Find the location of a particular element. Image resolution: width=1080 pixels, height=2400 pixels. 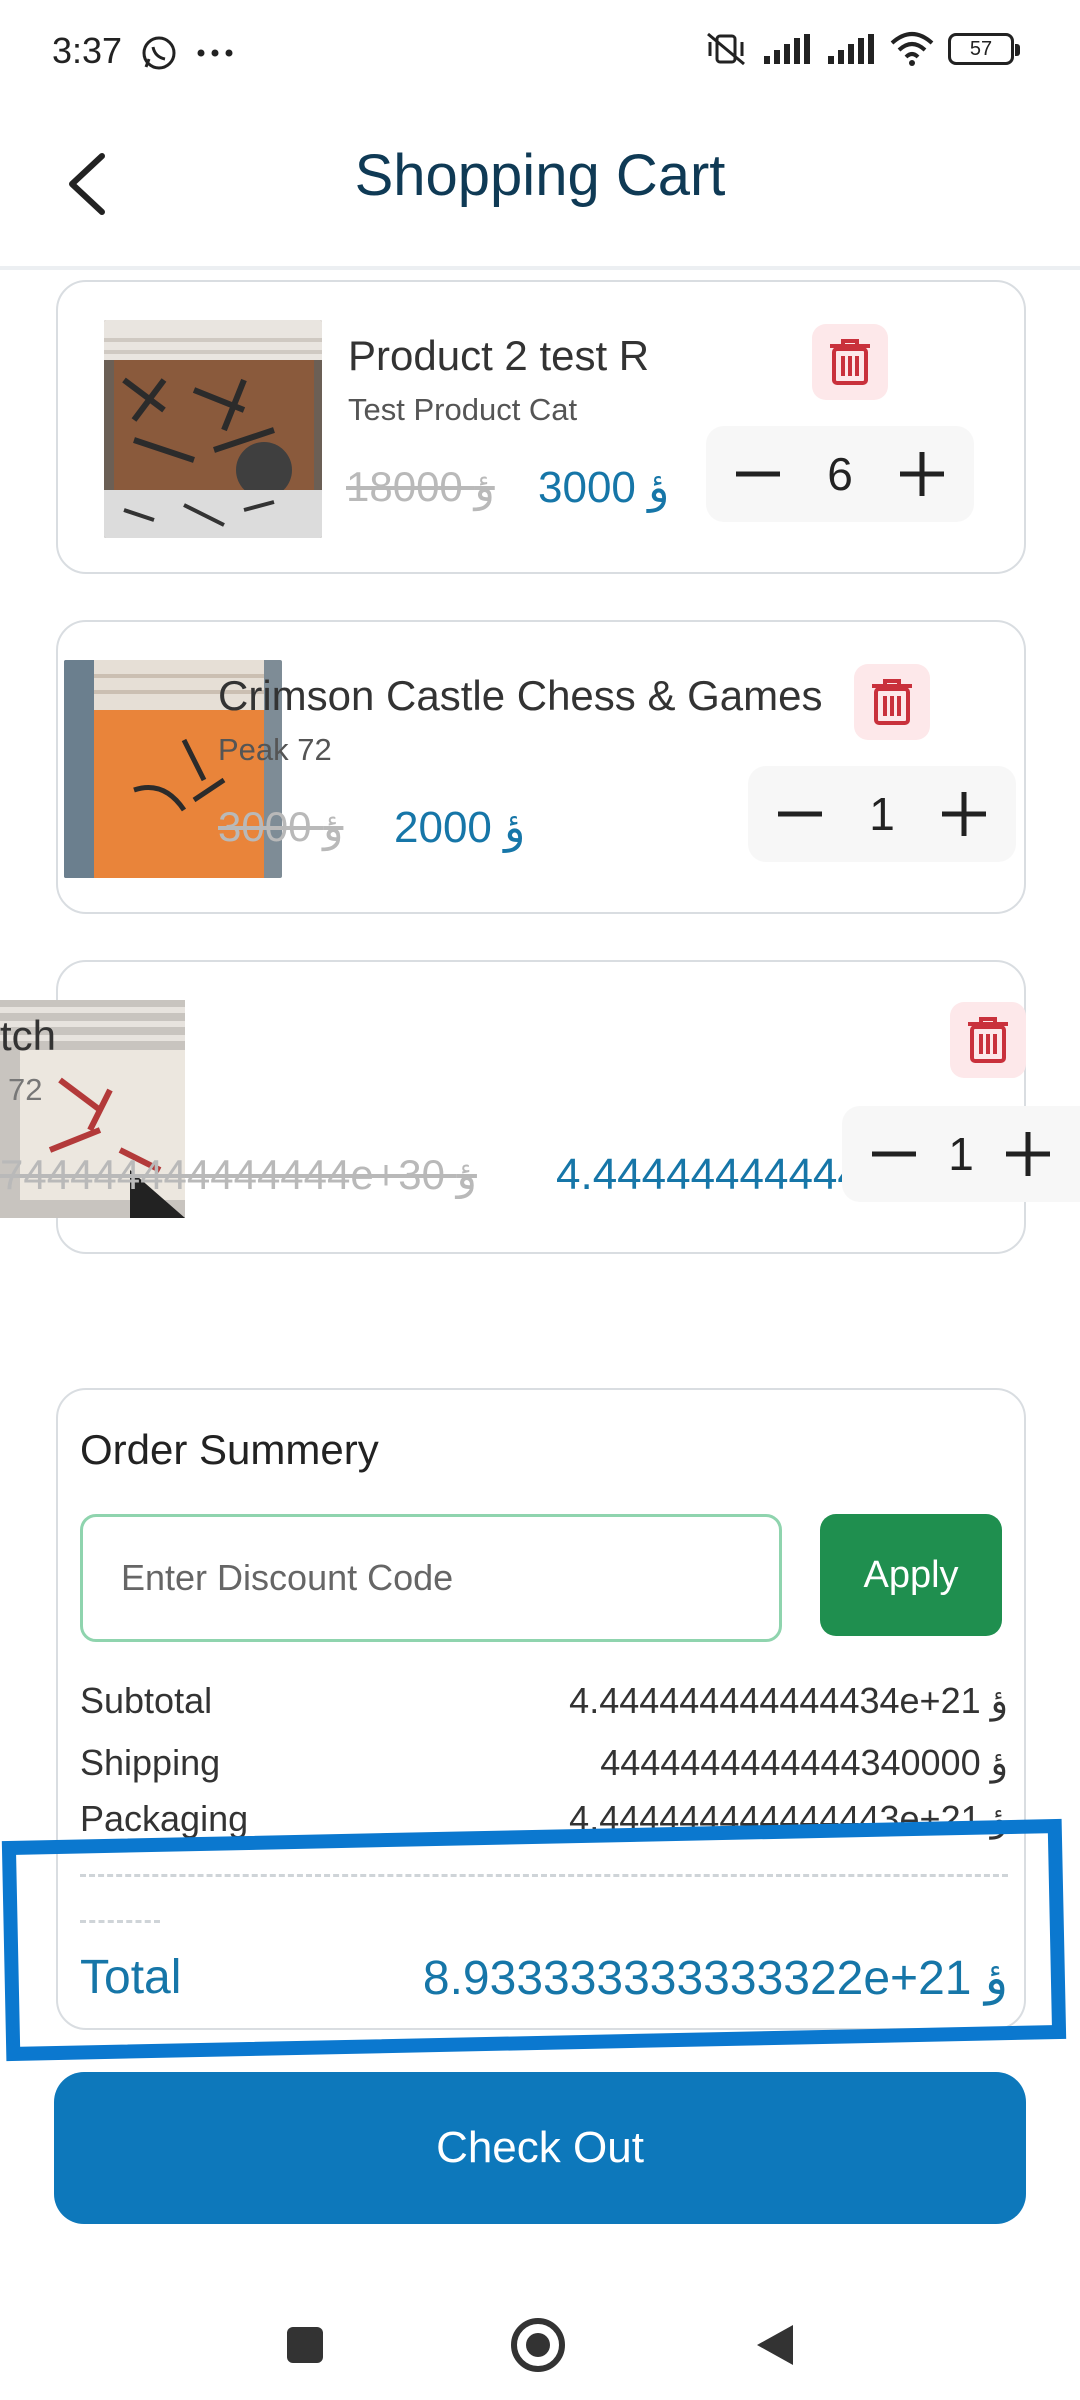

original-price: 18000 ؤ is located at coordinates (420, 486).